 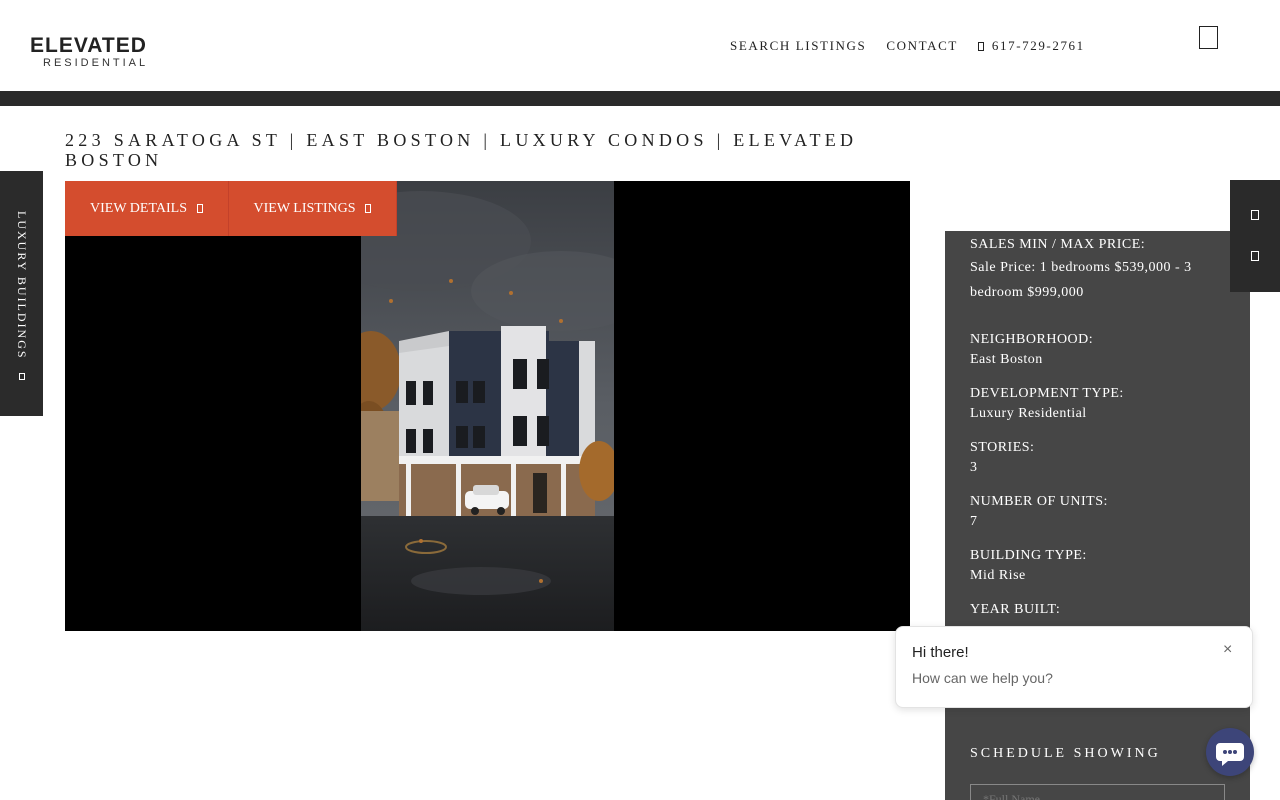 What do you see at coordinates (1038, 45) in the screenshot?
I see `phone-number: 617-729-2761` at bounding box center [1038, 45].